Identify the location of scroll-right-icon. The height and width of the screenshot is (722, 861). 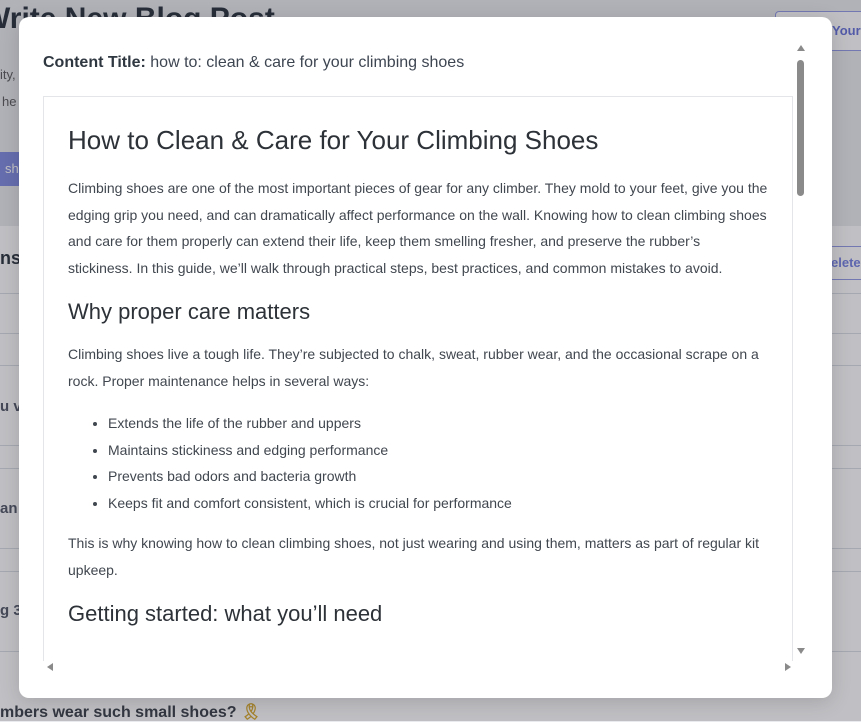
(788, 667).